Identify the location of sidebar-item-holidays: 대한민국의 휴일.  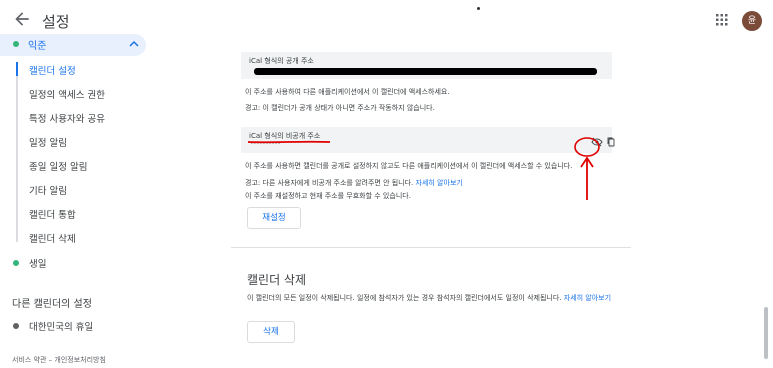
(80, 327).